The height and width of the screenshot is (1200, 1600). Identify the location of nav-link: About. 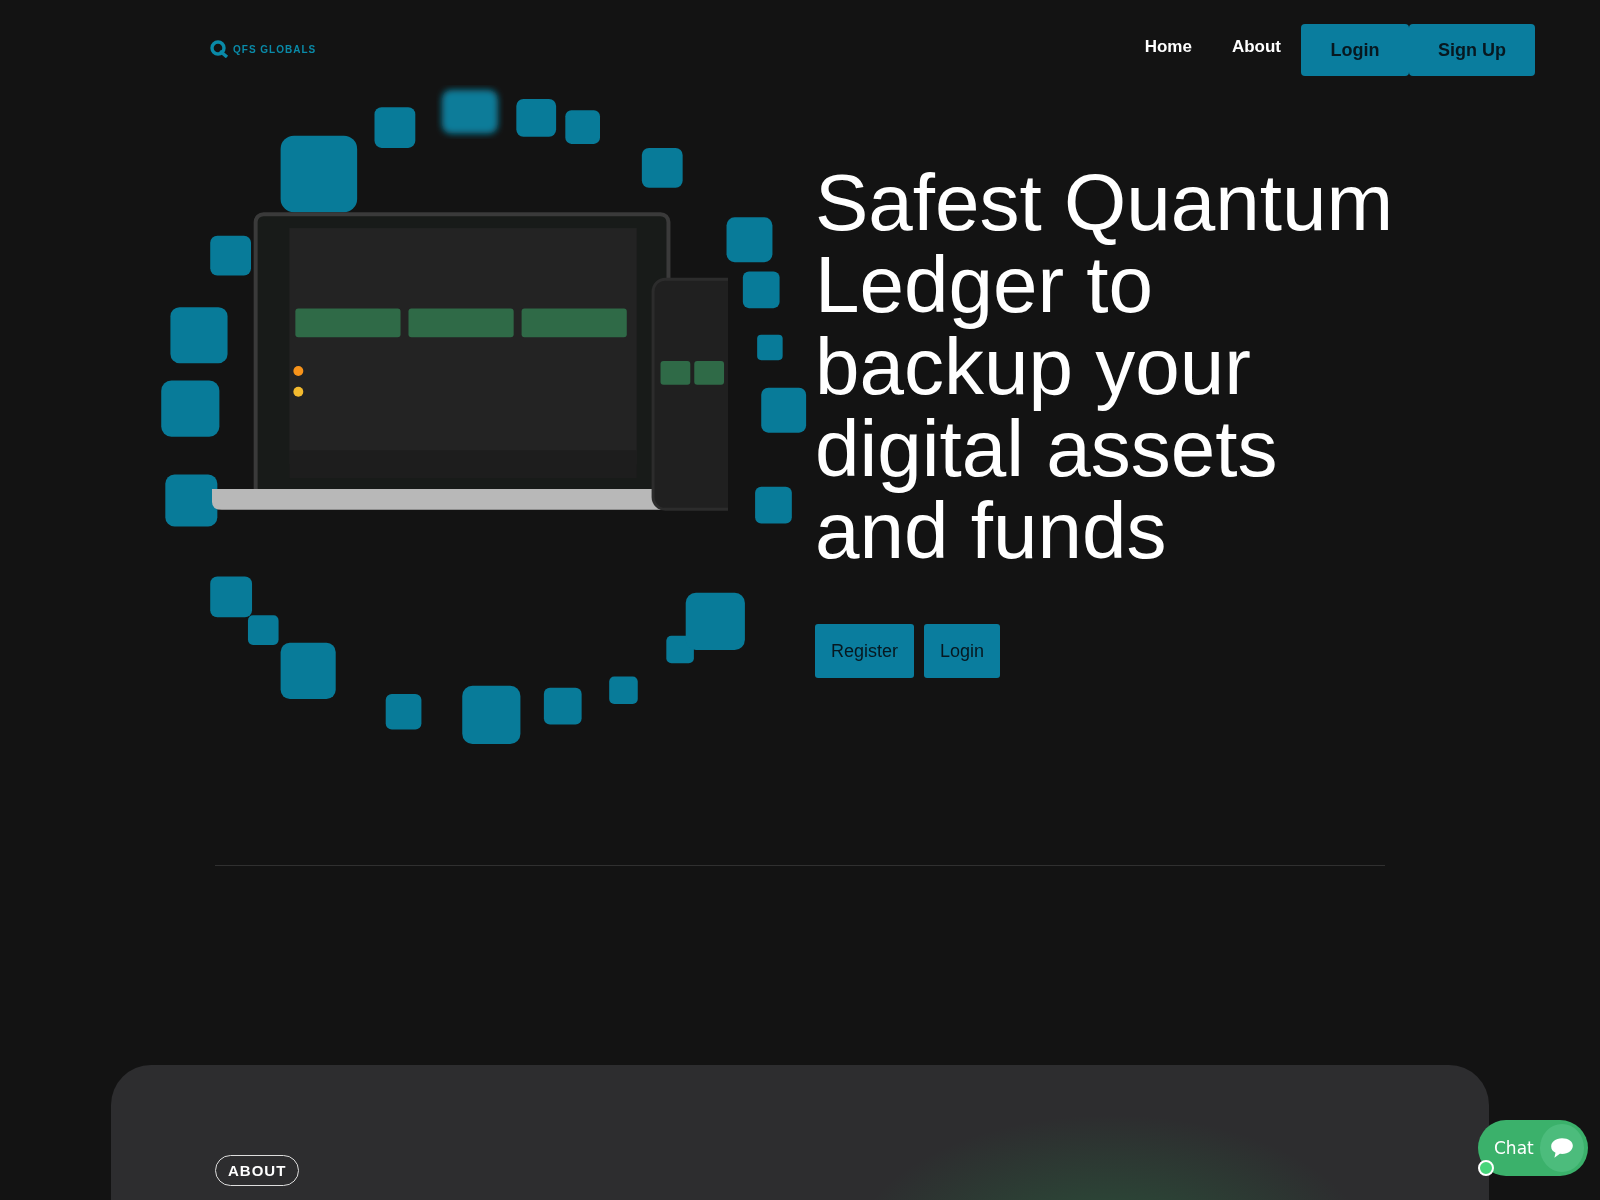
(1256, 47).